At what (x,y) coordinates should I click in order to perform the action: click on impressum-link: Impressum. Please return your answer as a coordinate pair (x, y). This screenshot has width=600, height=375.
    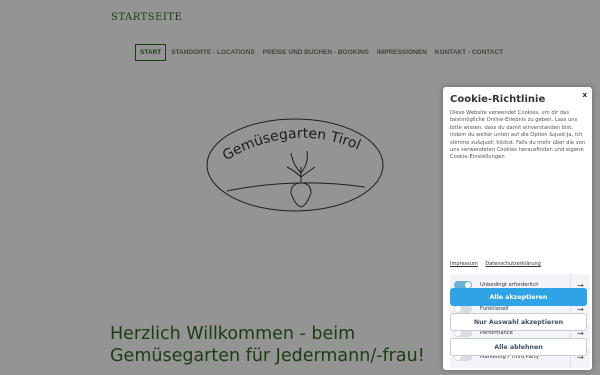
    Looking at the image, I should click on (464, 264).